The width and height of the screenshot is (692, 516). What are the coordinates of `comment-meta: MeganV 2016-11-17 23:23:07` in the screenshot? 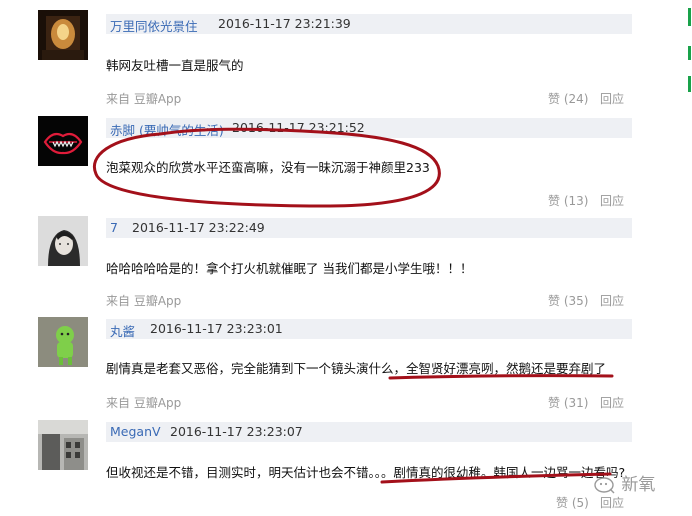 It's located at (369, 432).